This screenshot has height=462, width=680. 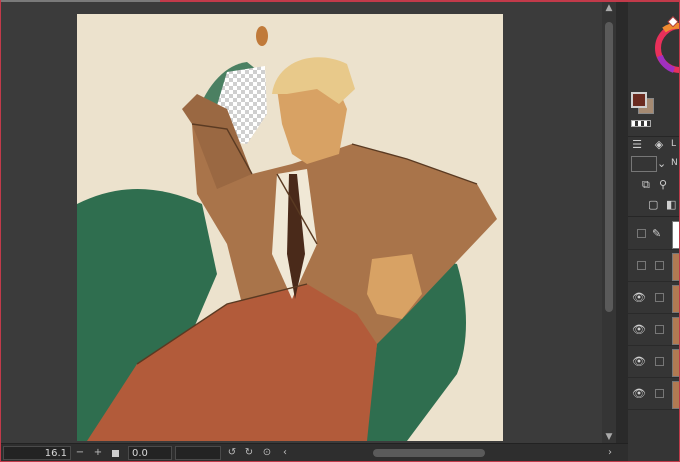 I want to click on layer-tab-label: L, so click(x=673, y=144).